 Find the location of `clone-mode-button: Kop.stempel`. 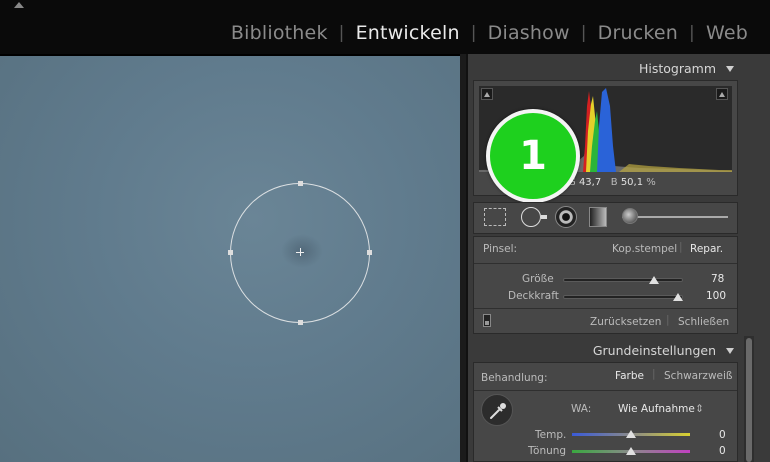

clone-mode-button: Kop.stempel is located at coordinates (644, 249).